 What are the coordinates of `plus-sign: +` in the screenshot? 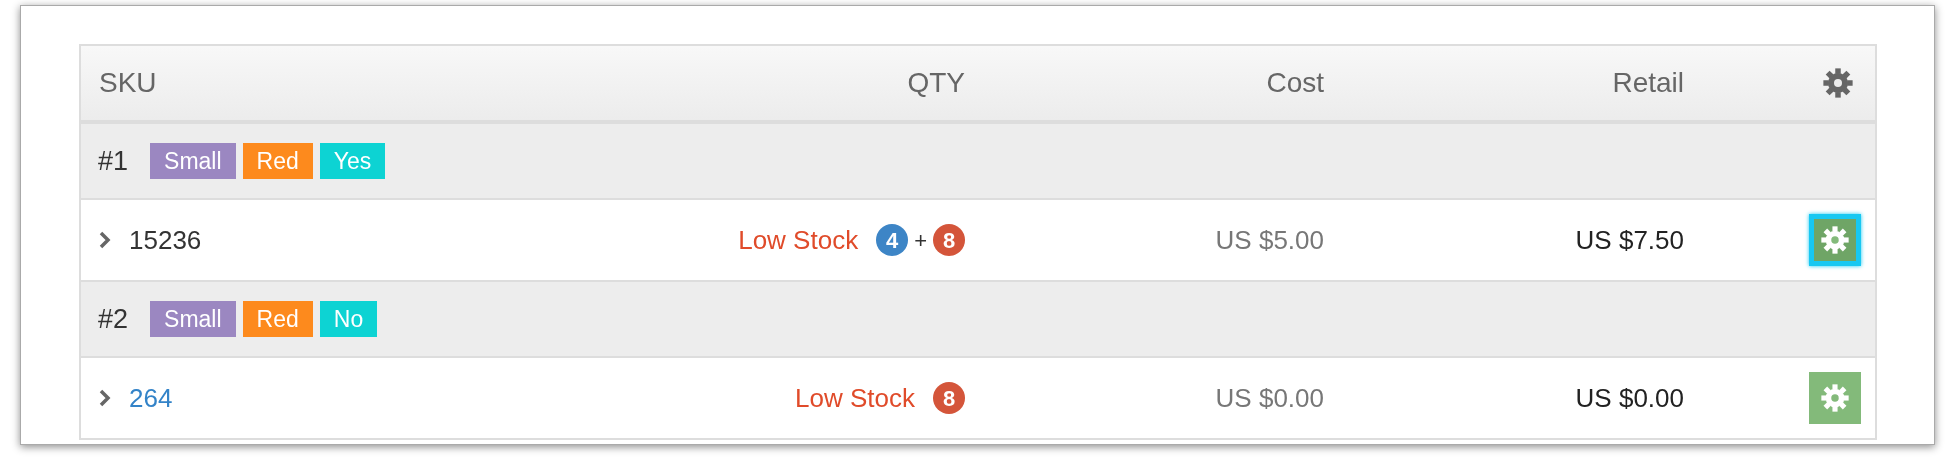 It's located at (920, 240).